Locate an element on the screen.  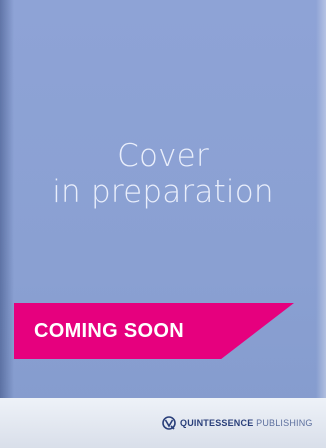
coming-soon-label: COMING SOON is located at coordinates (109, 331).